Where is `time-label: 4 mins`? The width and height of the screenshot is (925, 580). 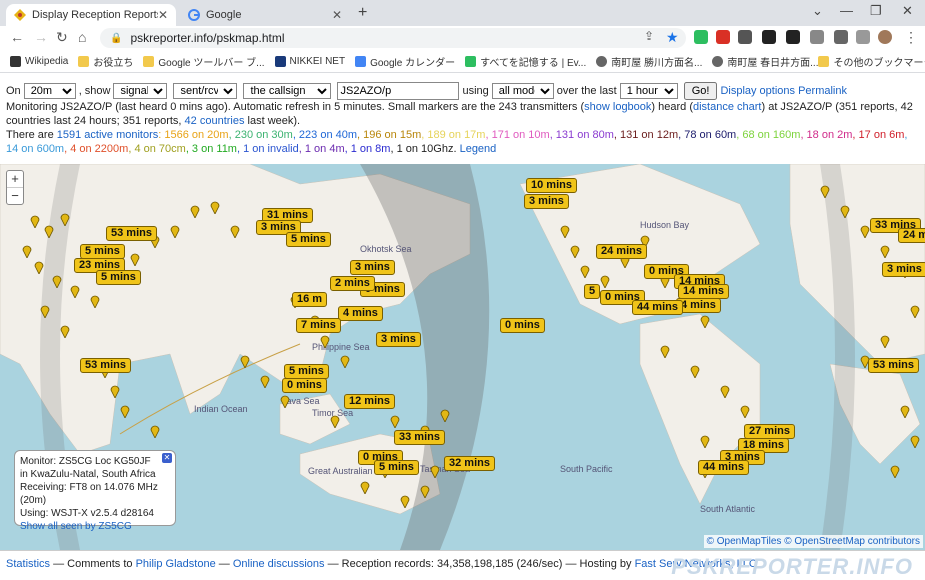 time-label: 4 mins is located at coordinates (360, 313).